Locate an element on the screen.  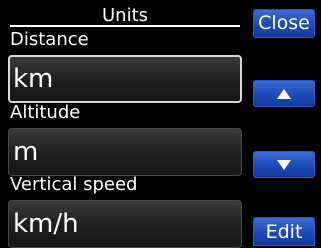
arrow-up-icon is located at coordinates (284, 93).